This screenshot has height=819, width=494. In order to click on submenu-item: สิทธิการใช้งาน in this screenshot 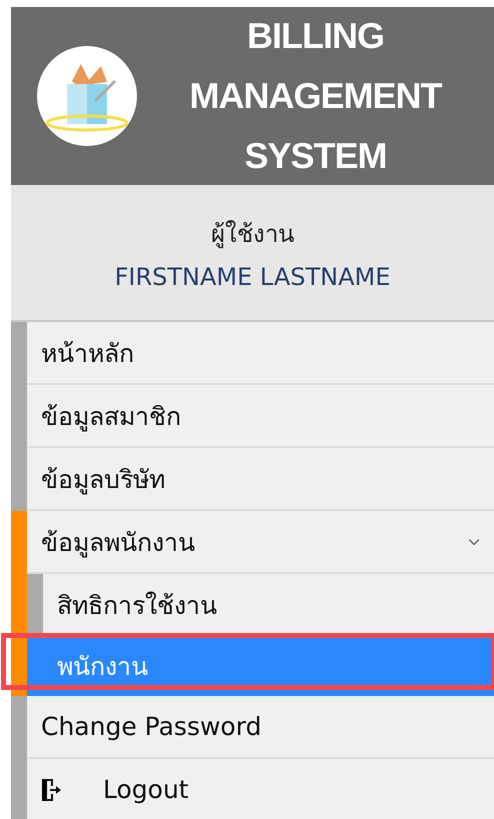, I will do `click(268, 604)`.